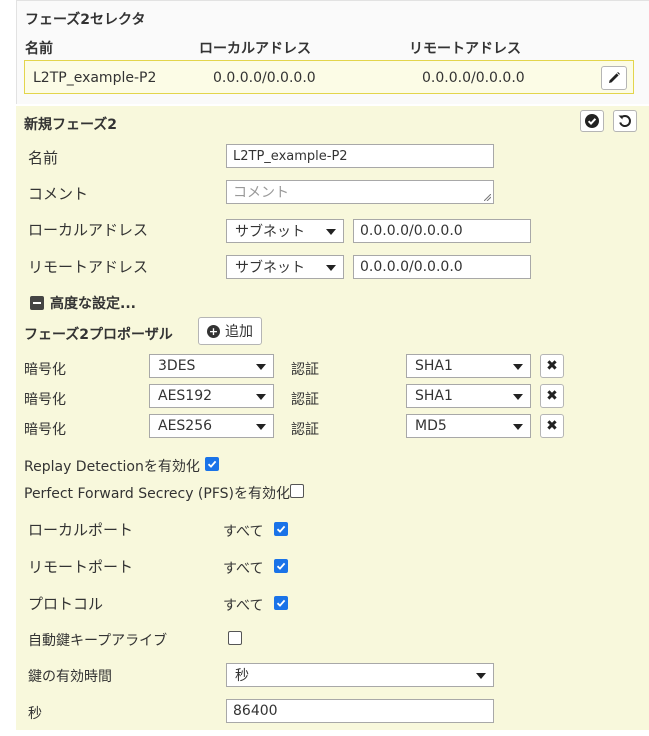 This screenshot has width=649, height=736. What do you see at coordinates (243, 569) in the screenshot?
I see `remote-port-all-label: すべて` at bounding box center [243, 569].